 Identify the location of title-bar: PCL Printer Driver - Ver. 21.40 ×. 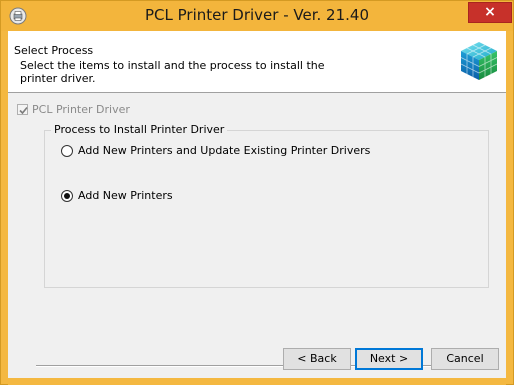
(257, 16).